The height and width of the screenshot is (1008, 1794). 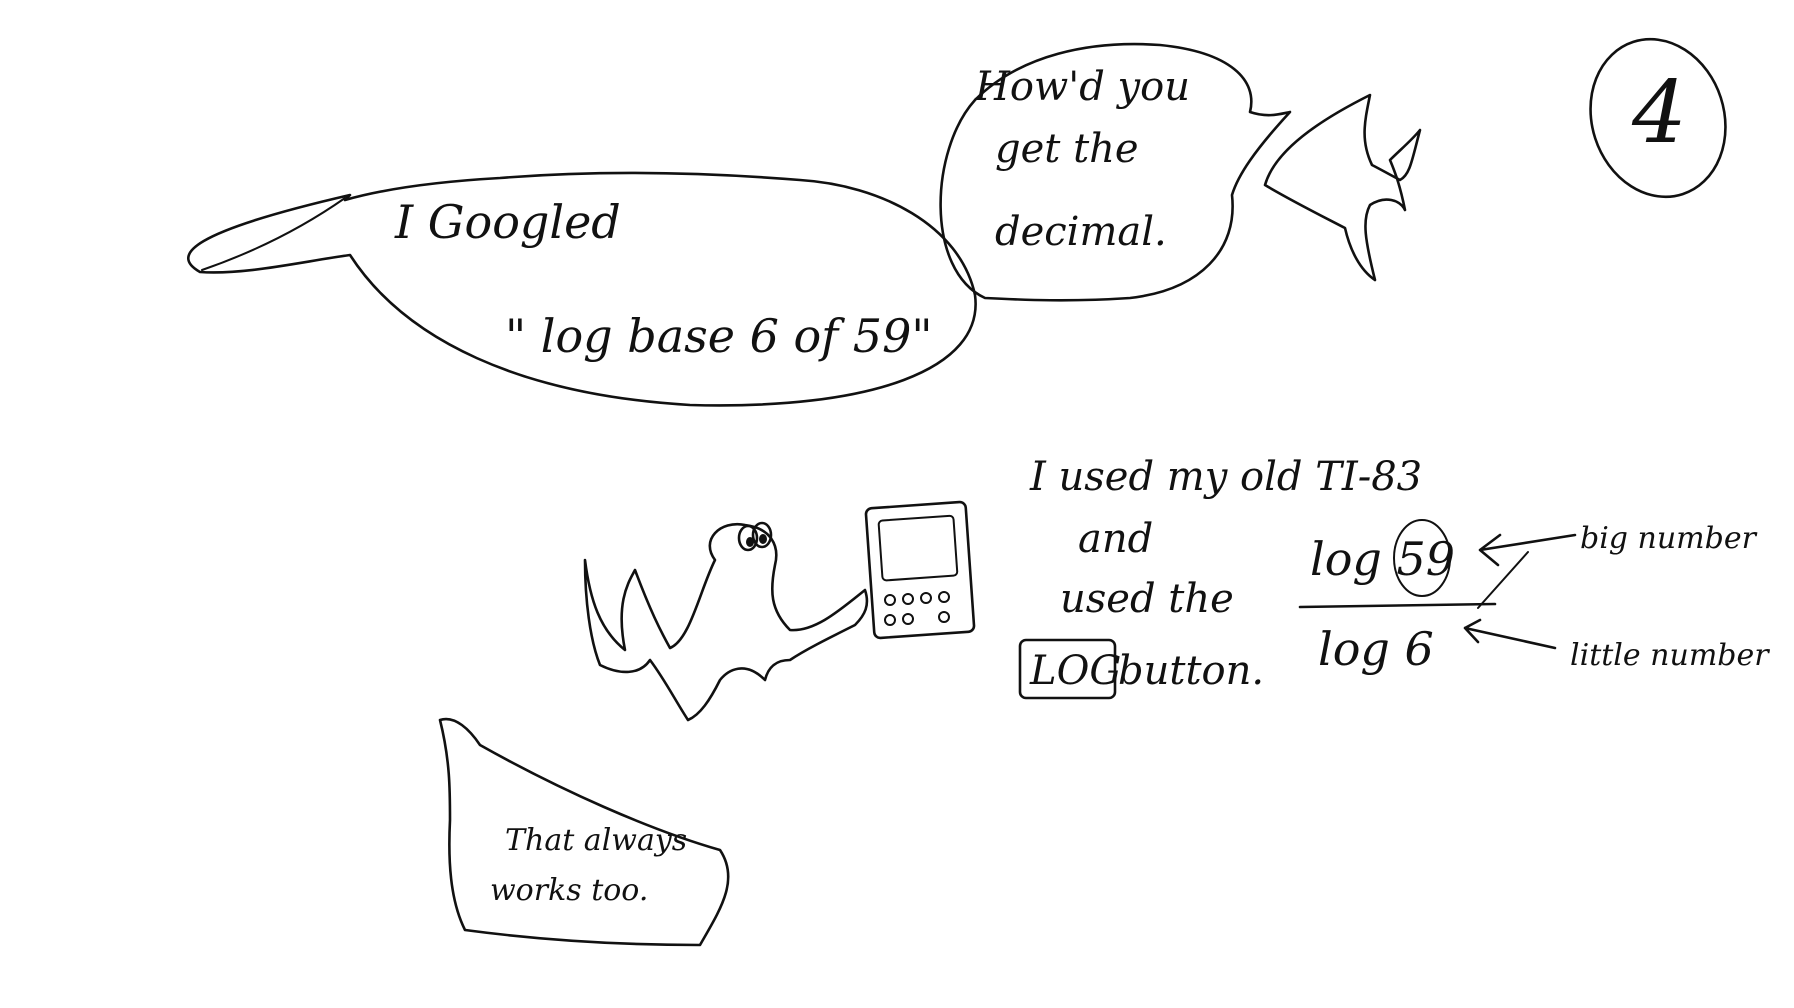 What do you see at coordinates (726, 621) in the screenshot?
I see `ghost-creature-icon` at bounding box center [726, 621].